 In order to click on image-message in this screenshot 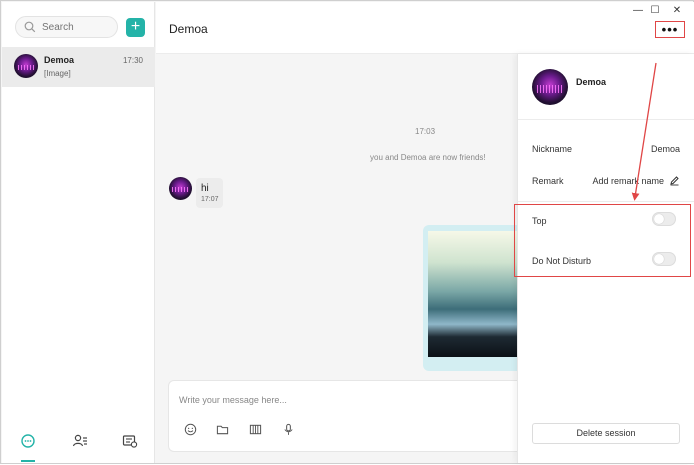, I will do `click(473, 298)`.